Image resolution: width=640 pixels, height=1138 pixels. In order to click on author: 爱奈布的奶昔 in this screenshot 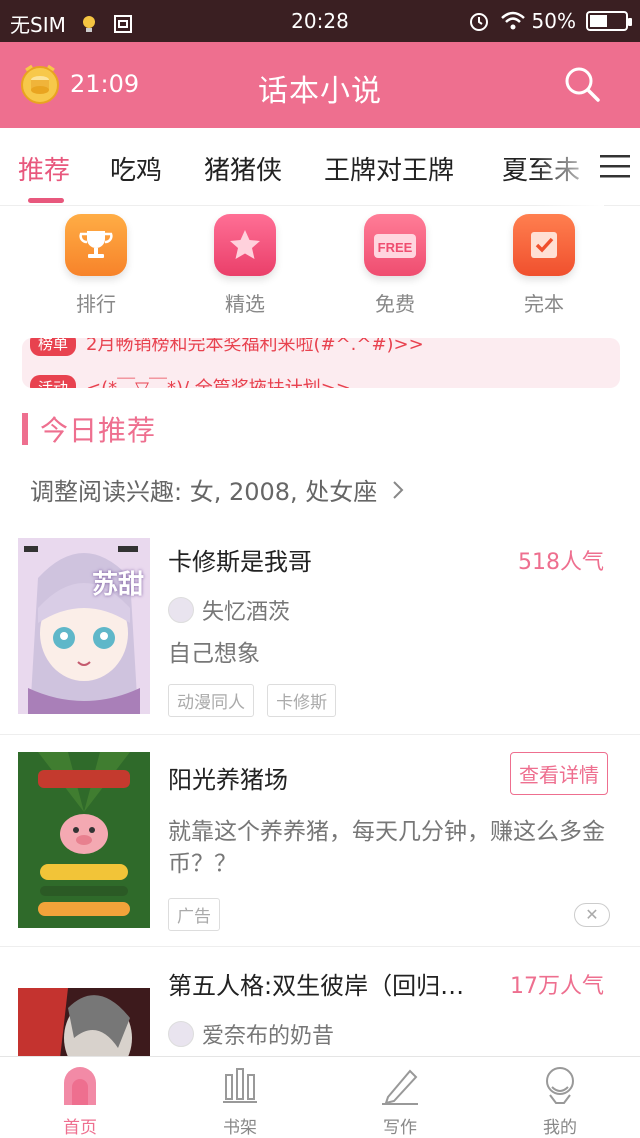, I will do `click(251, 1034)`.